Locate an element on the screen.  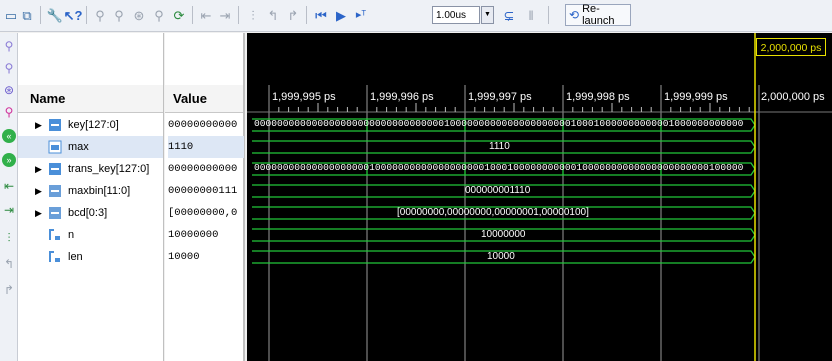
break-icon: ‖ is located at coordinates (531, 15).